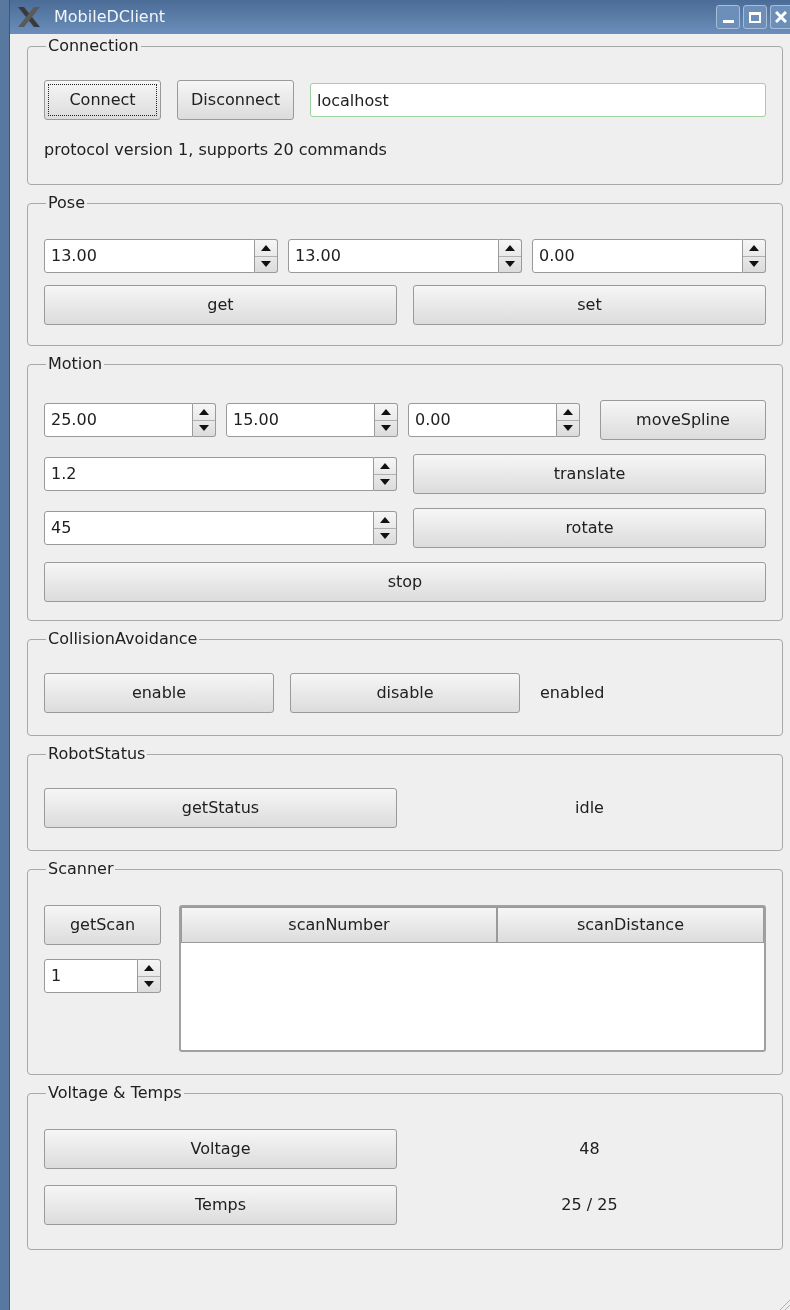  I want to click on host-field: localhost, so click(538, 100).